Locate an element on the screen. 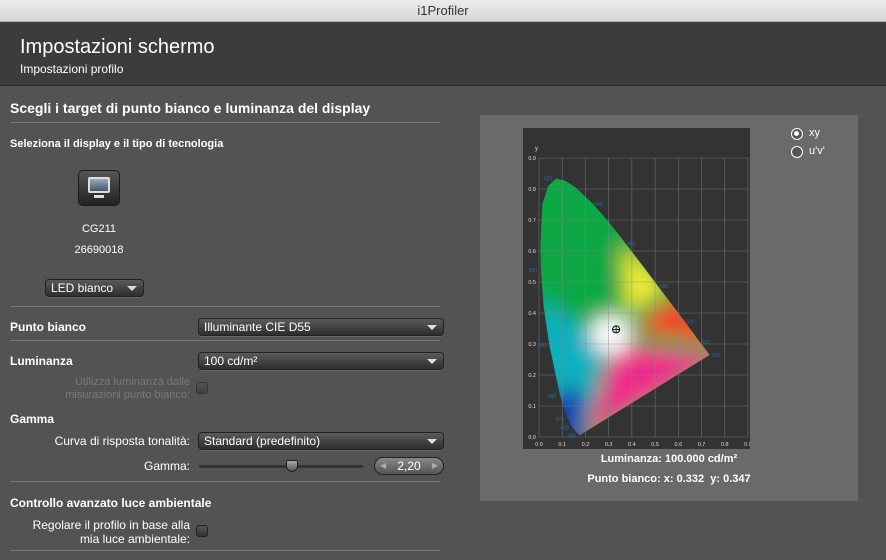  x-tick-label: 0.9 is located at coordinates (747, 445).